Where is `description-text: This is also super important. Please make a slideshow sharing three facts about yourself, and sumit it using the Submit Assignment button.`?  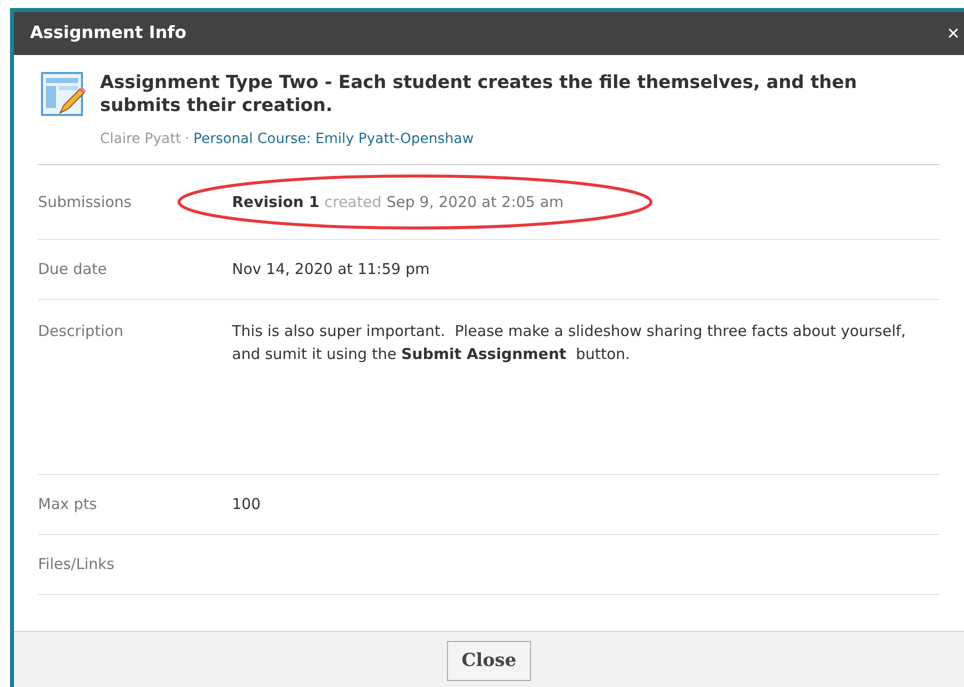
description-text: This is also super important. Please make a slideshow sharing three facts about yourself, and sumit it using the Submit Assignment button. is located at coordinates (569, 343).